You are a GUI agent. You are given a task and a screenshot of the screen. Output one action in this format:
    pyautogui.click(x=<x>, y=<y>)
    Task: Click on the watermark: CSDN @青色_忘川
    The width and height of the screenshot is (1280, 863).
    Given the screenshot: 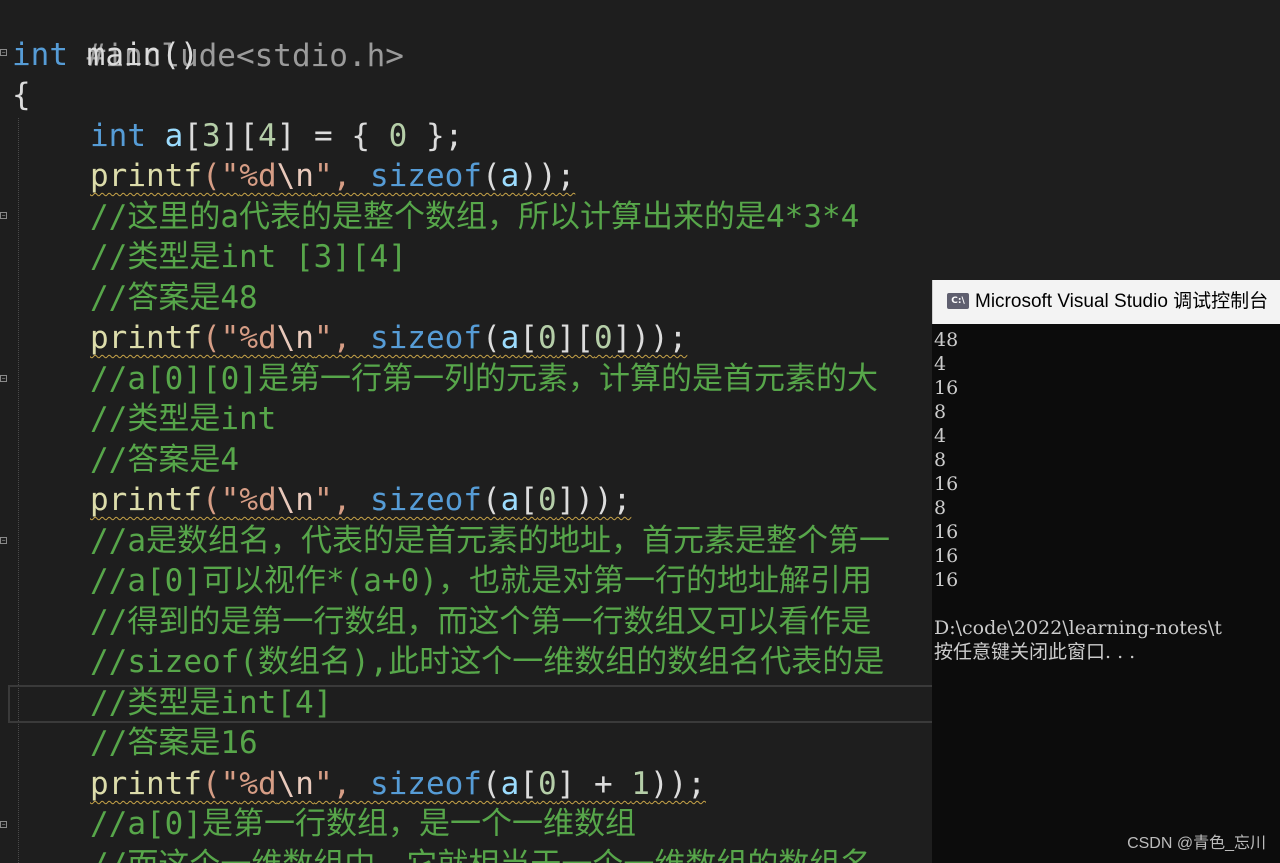 What is the action you would take?
    pyautogui.click(x=1196, y=843)
    